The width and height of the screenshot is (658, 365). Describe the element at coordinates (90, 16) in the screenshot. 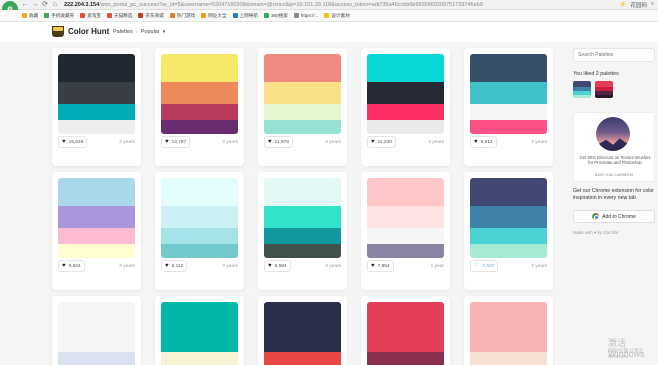

I see `bookmark-item: 爱淘宝` at that location.